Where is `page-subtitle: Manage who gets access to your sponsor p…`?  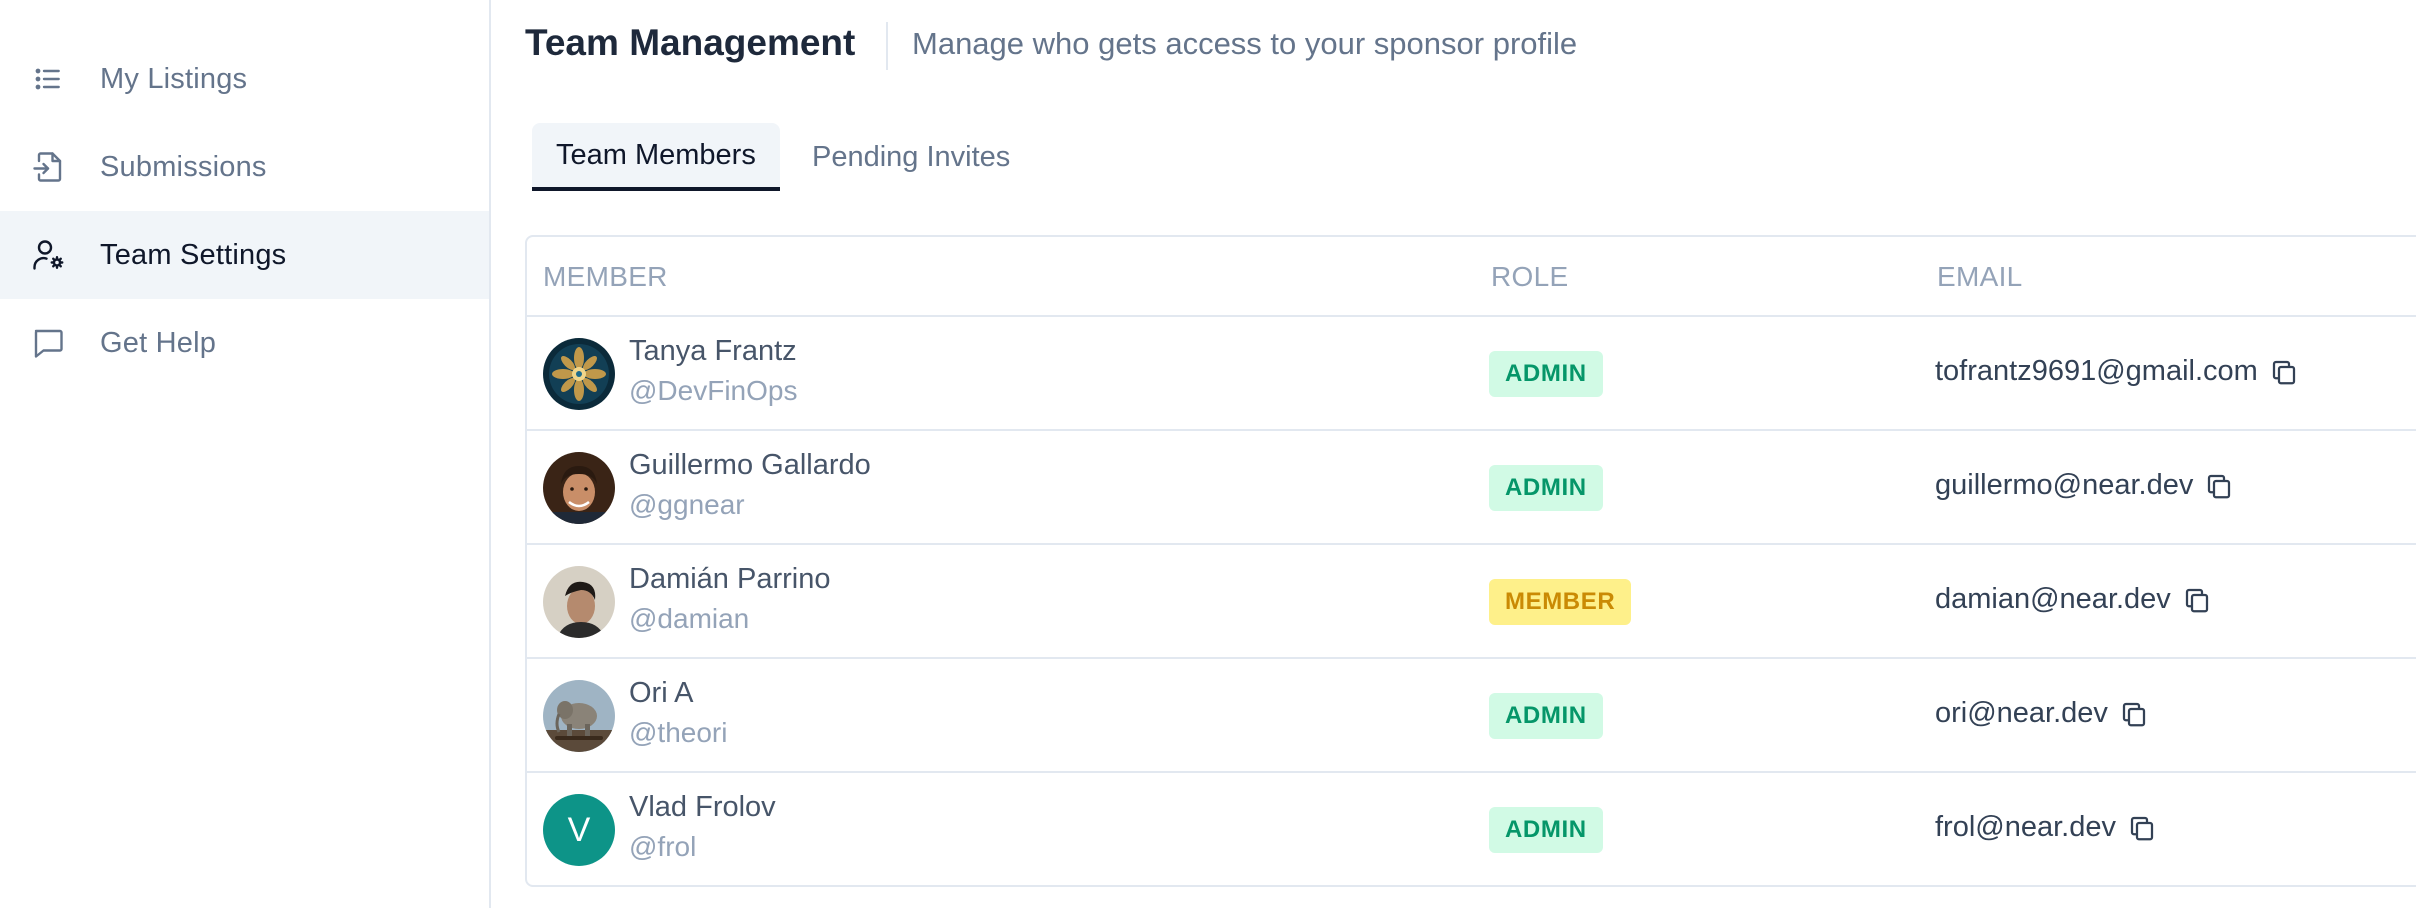
page-subtitle: Manage who gets access to your sponsor p… is located at coordinates (1245, 43).